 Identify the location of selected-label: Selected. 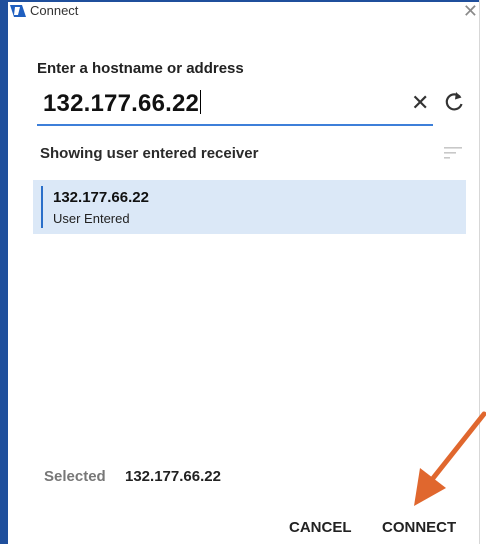
(75, 476).